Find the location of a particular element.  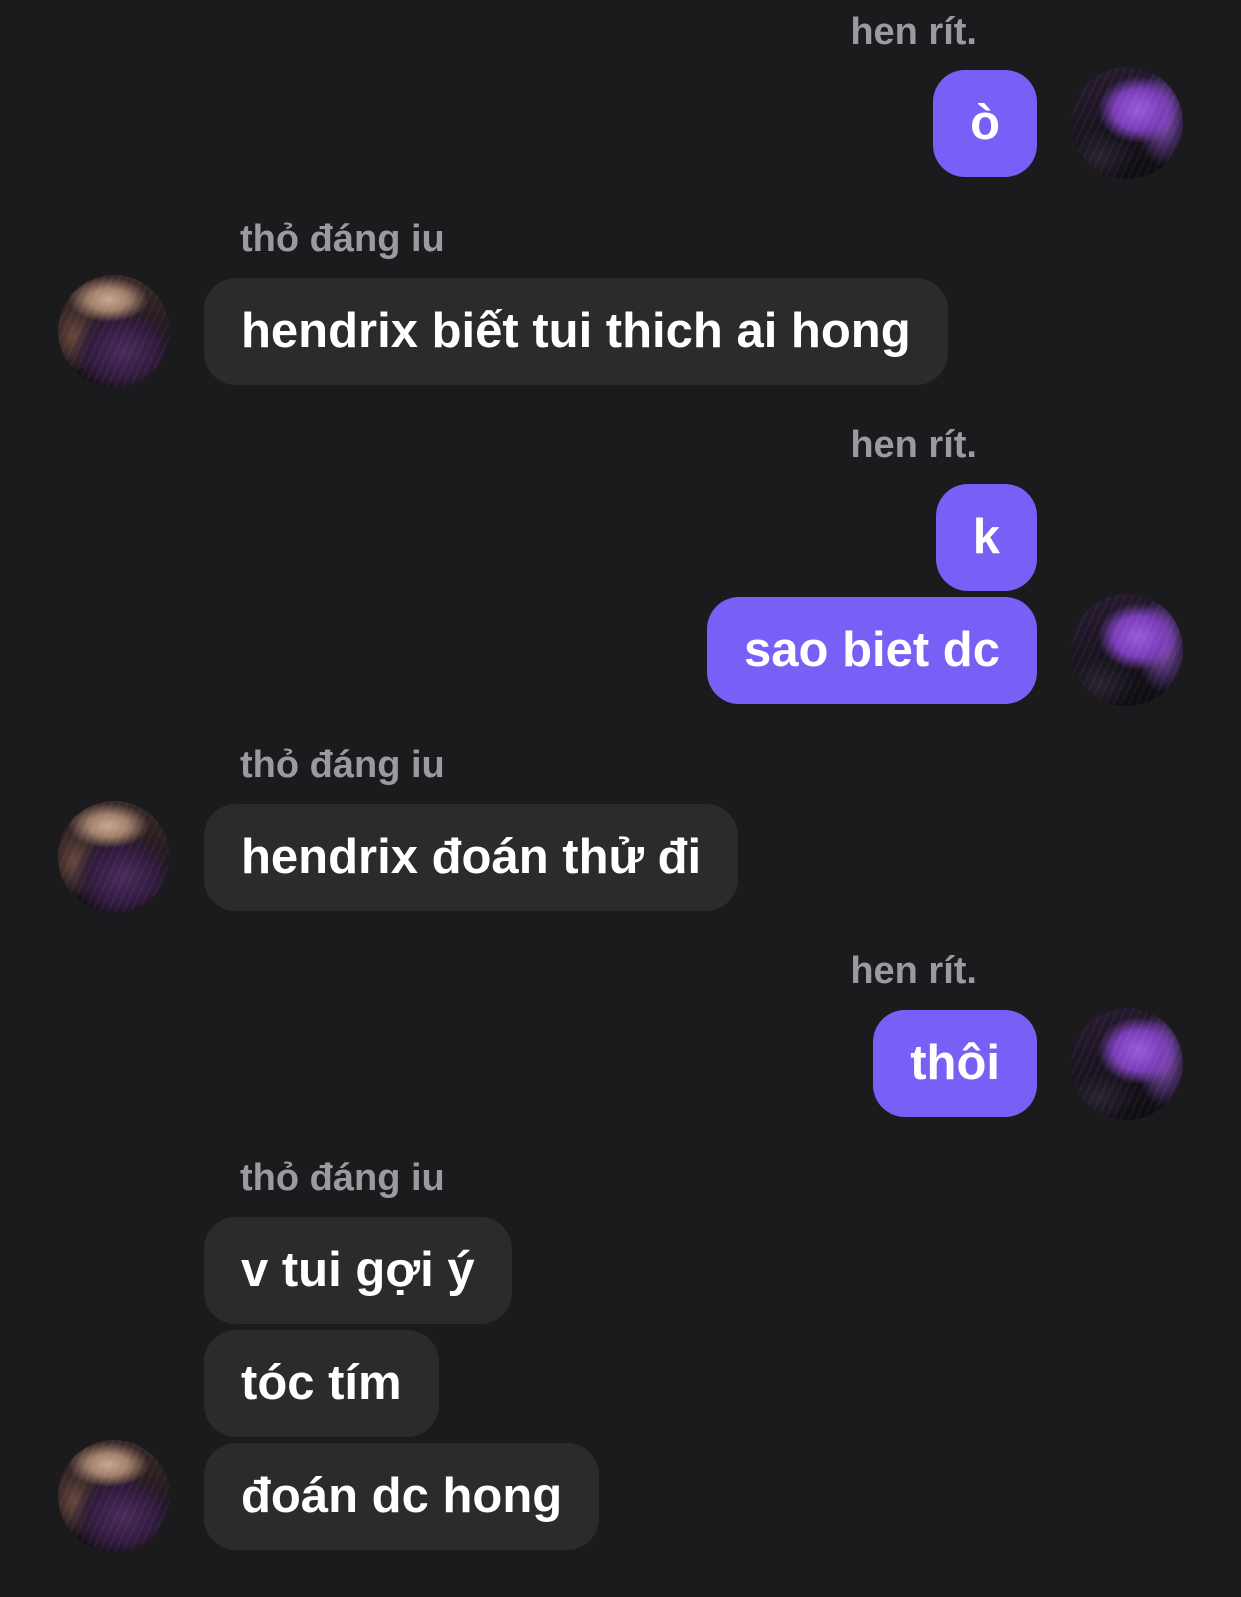

message-bubble-outgoing: k is located at coordinates (986, 537).